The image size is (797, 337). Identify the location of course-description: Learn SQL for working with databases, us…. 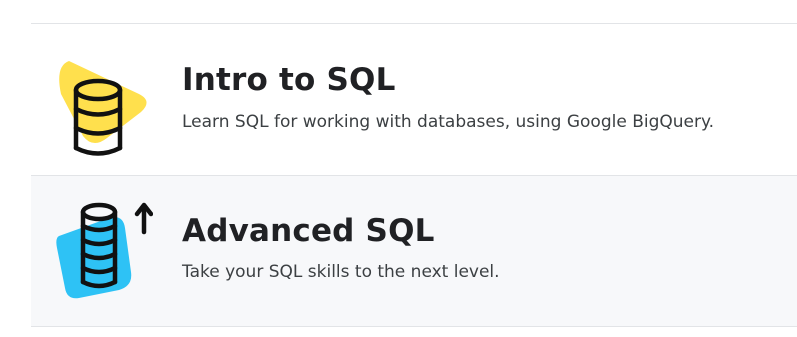
(448, 122).